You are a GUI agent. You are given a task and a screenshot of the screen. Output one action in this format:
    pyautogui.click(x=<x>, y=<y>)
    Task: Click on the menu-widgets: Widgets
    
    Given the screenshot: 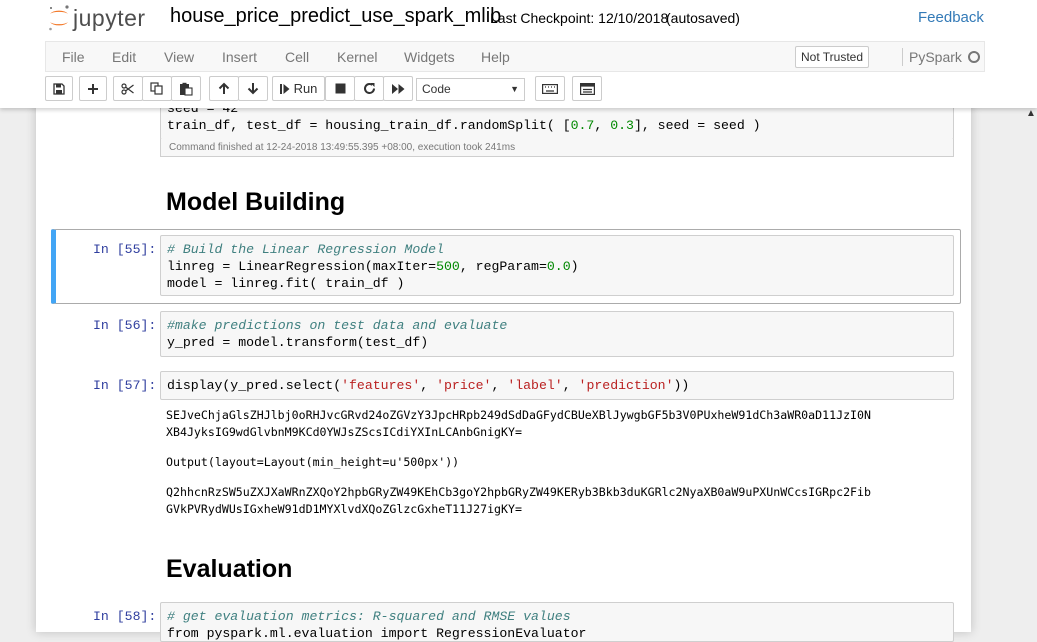 What is the action you would take?
    pyautogui.click(x=429, y=57)
    